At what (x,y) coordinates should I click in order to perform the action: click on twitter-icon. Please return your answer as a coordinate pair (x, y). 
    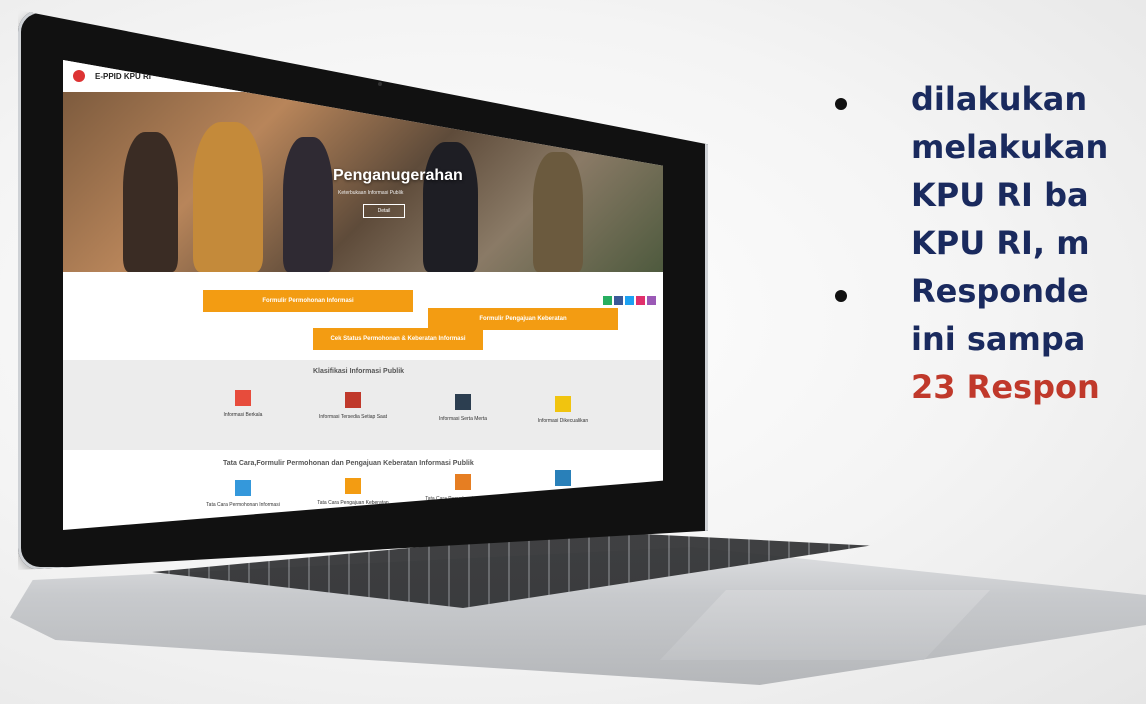
    Looking at the image, I should click on (629, 300).